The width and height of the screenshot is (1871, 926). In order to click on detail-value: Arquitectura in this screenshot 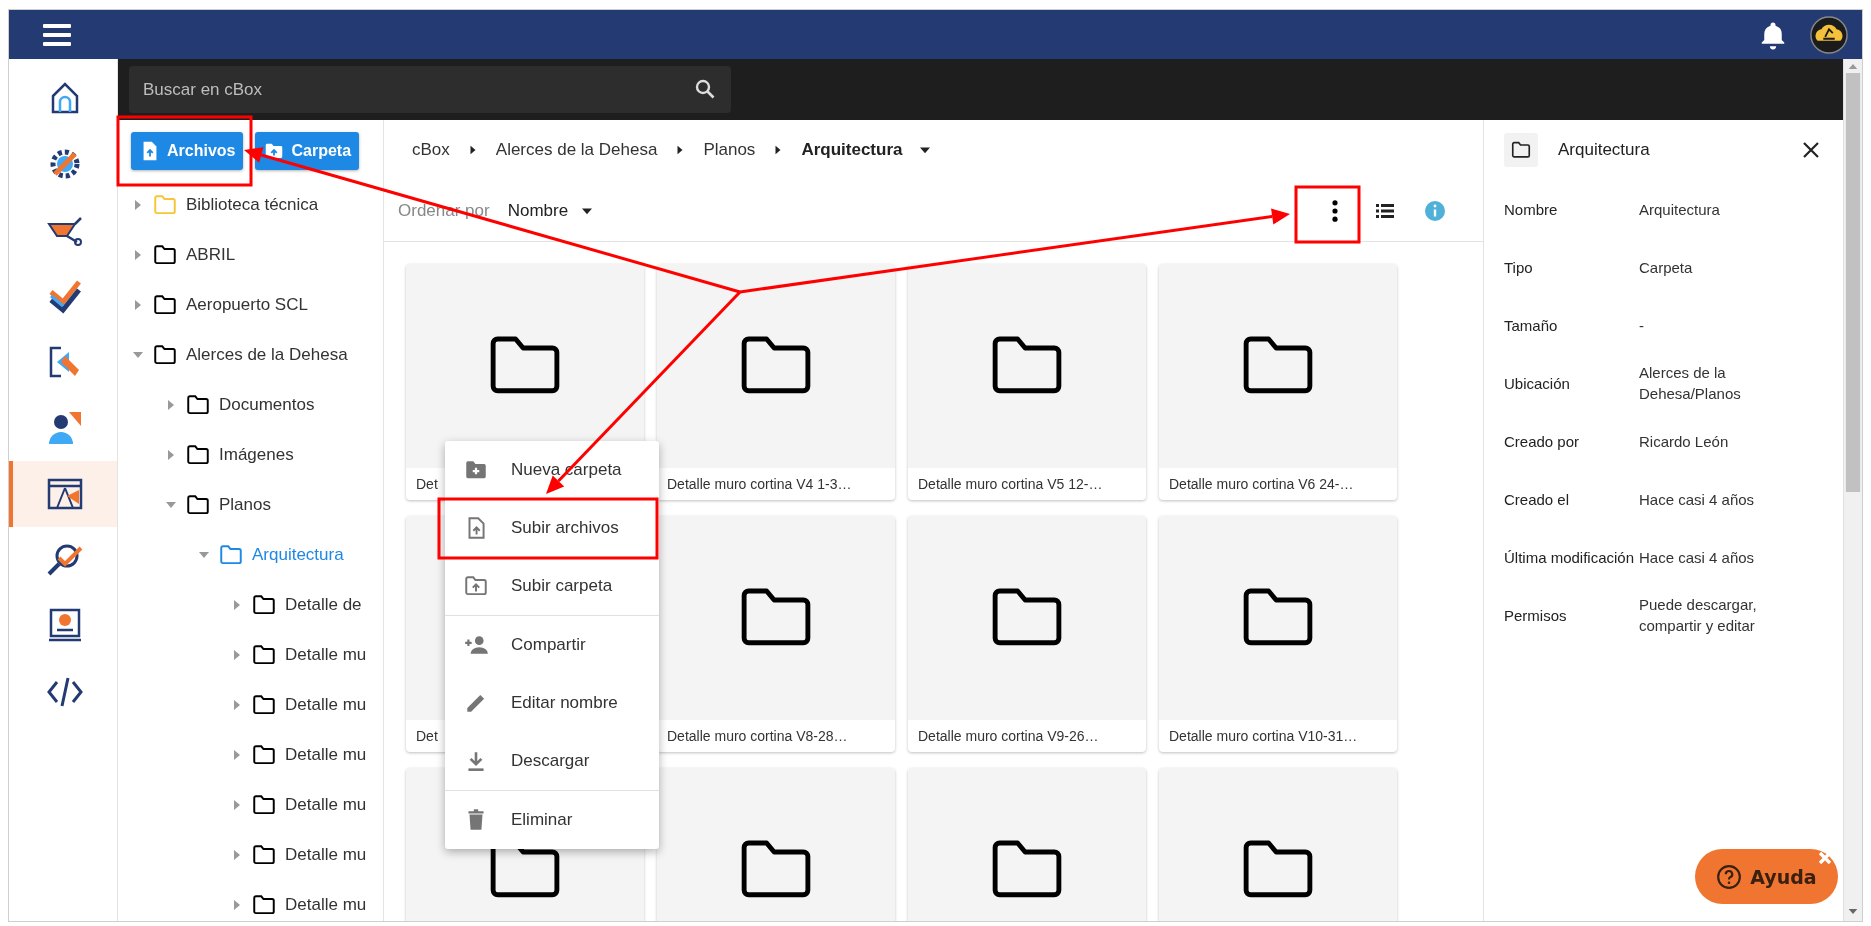, I will do `click(1680, 209)`.